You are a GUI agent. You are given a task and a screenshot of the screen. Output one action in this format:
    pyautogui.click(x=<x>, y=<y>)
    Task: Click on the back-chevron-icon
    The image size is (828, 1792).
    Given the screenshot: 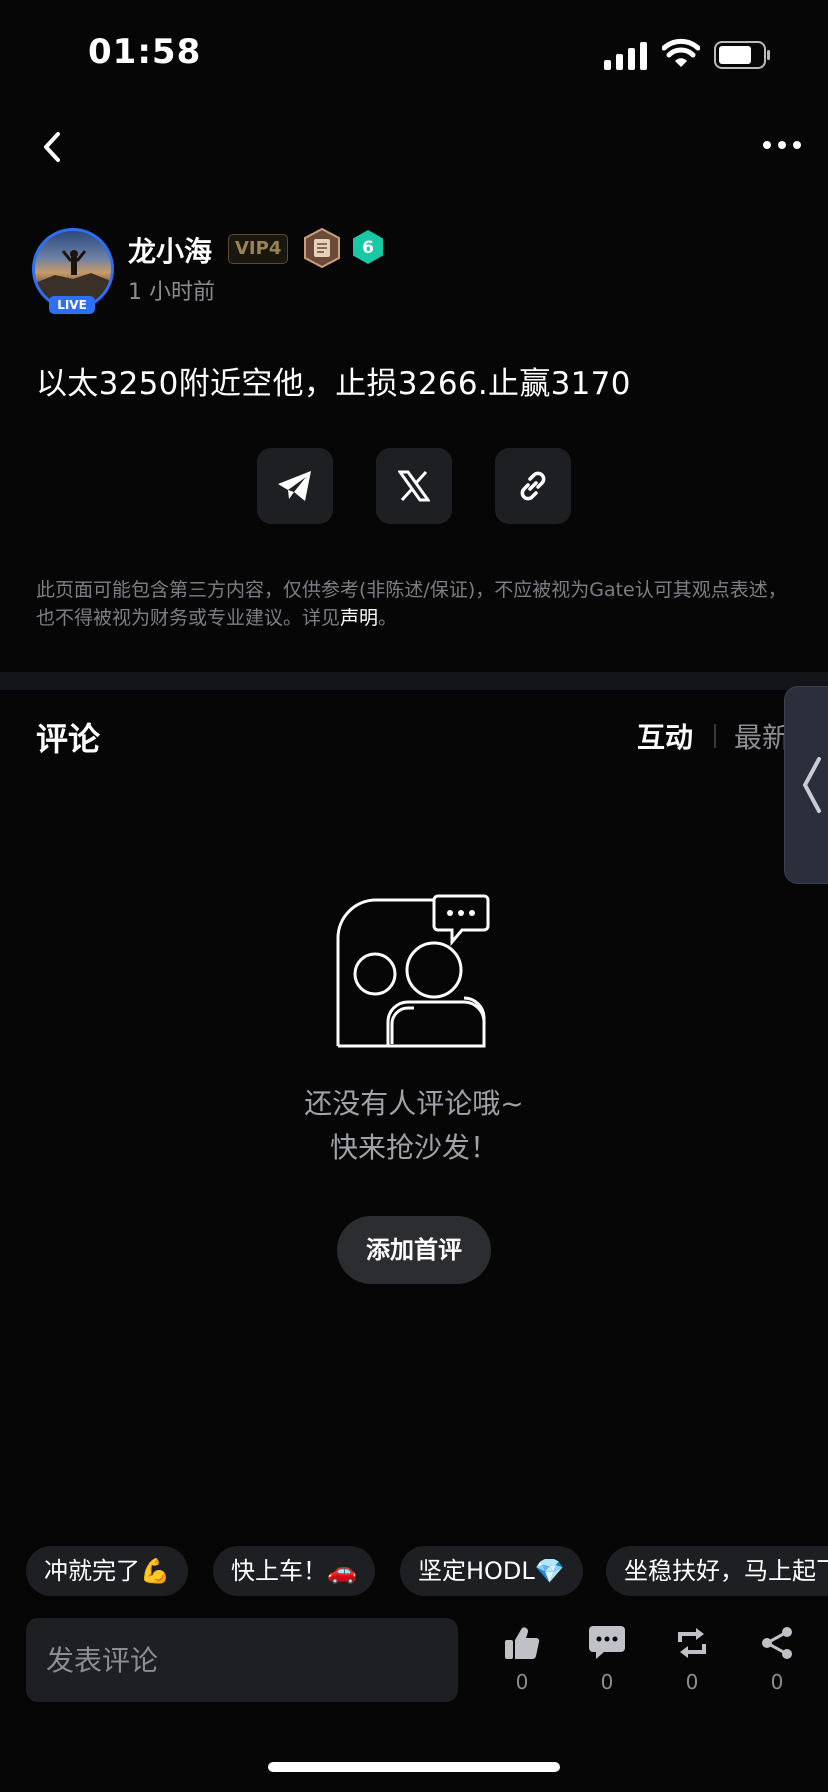 What is the action you would take?
    pyautogui.click(x=52, y=147)
    